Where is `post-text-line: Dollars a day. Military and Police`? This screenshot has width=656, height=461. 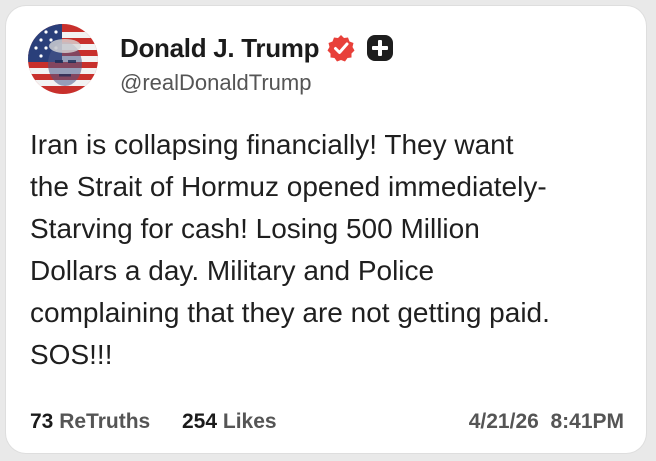 post-text-line: Dollars a day. Military and Police is located at coordinates (232, 270).